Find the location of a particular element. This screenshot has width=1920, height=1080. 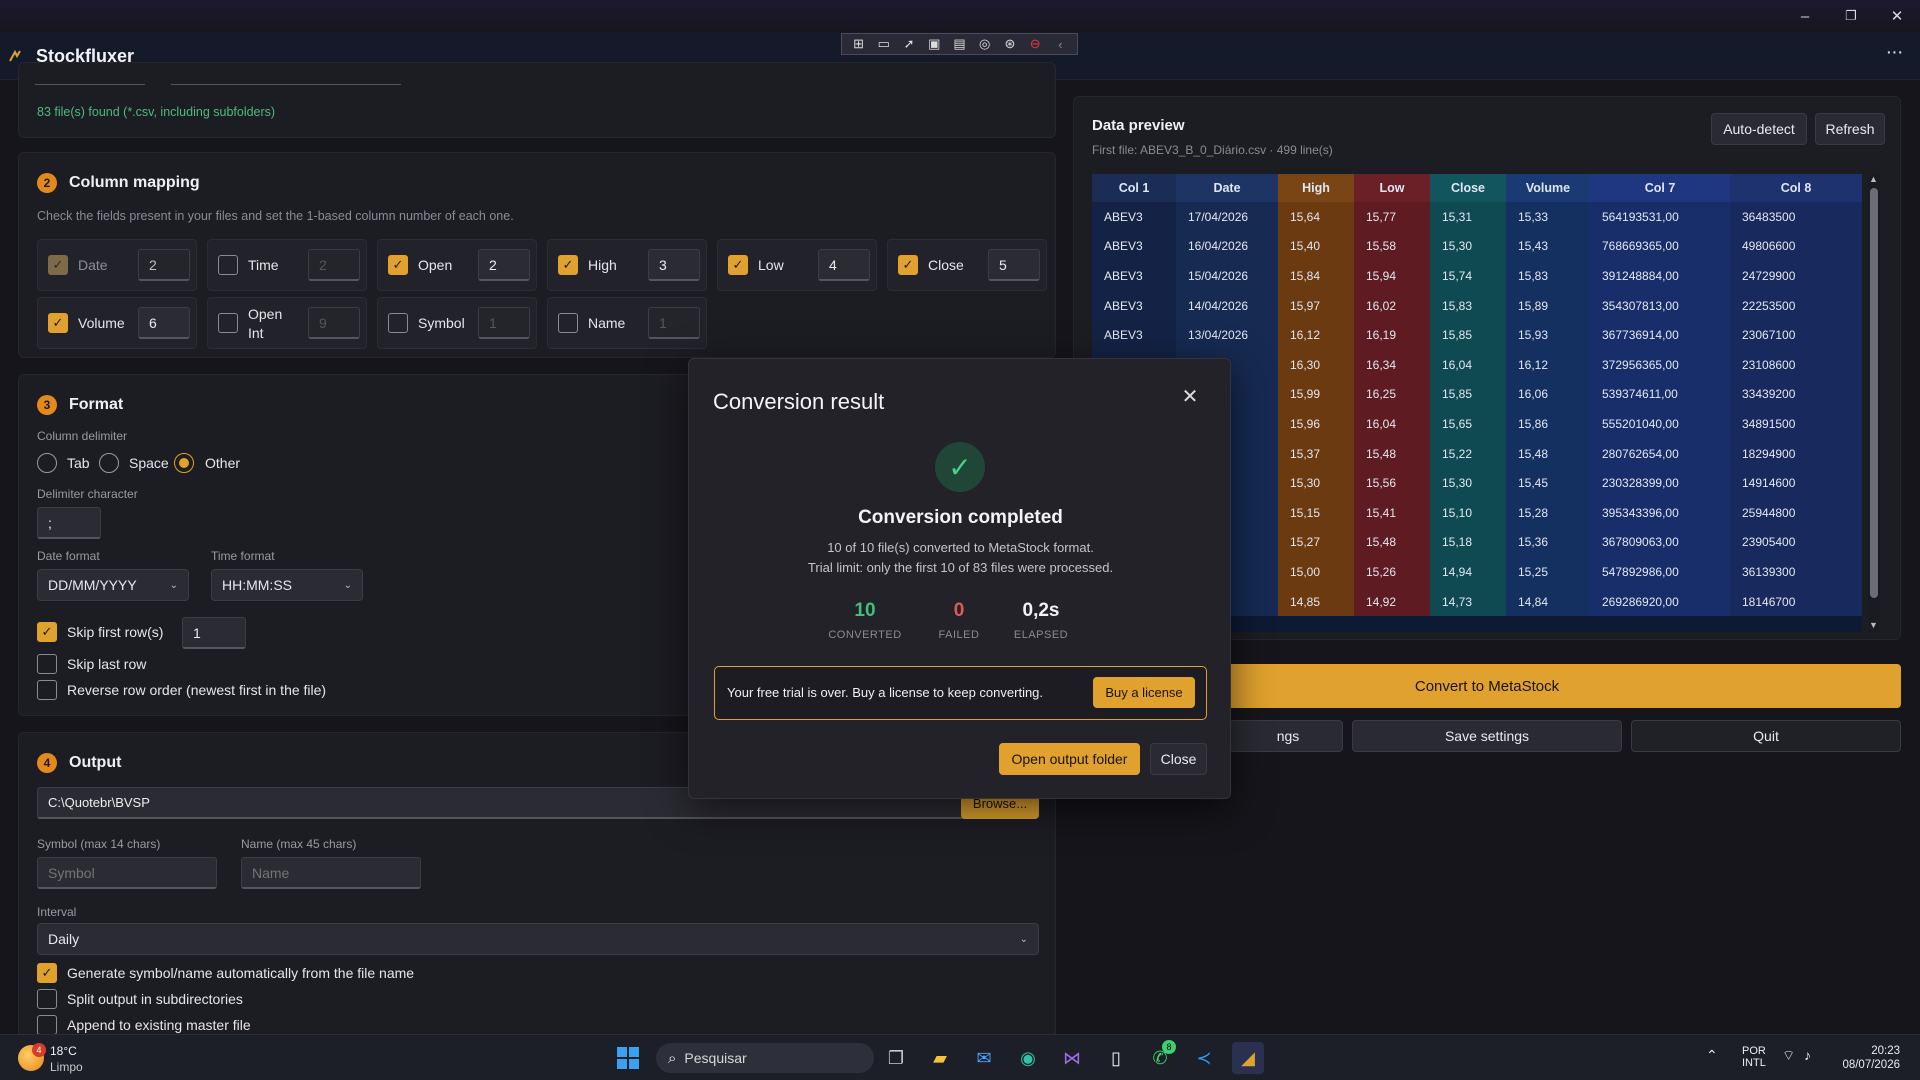

close-window-button: ✕ is located at coordinates (1897, 16).